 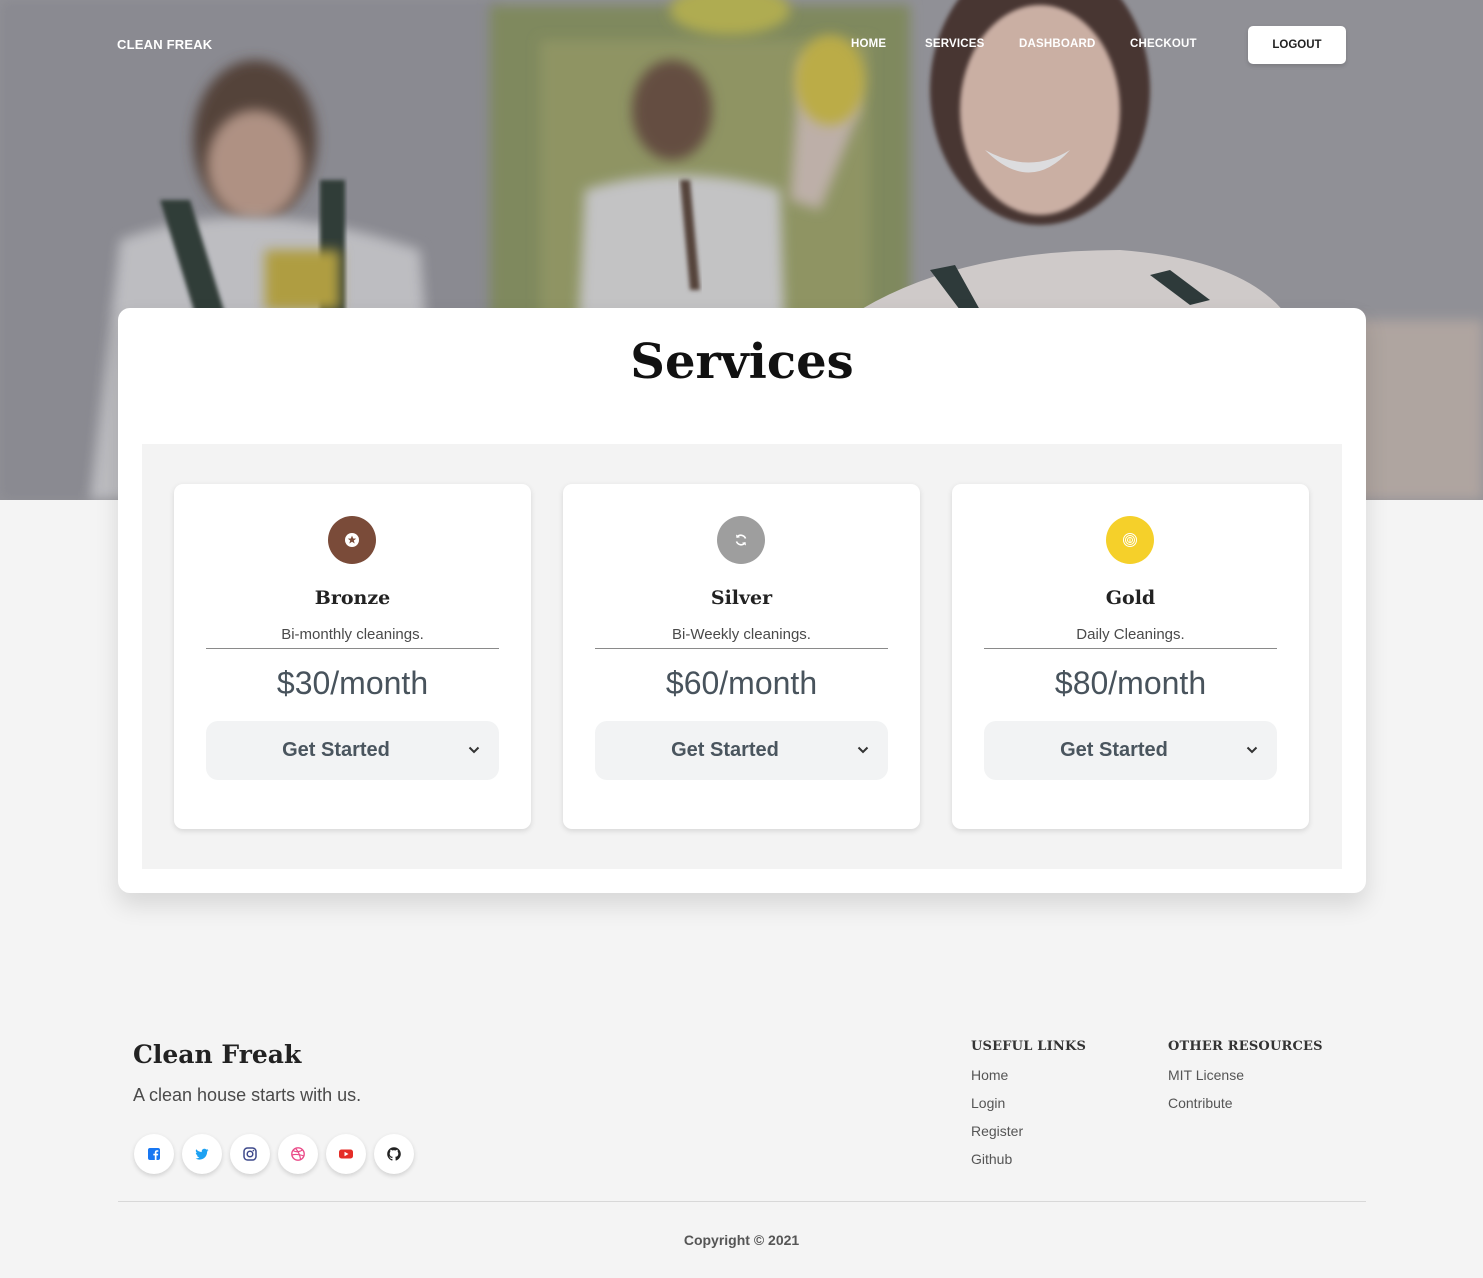 What do you see at coordinates (247, 1095) in the screenshot?
I see `footer-tagline: A clean house starts with us.` at bounding box center [247, 1095].